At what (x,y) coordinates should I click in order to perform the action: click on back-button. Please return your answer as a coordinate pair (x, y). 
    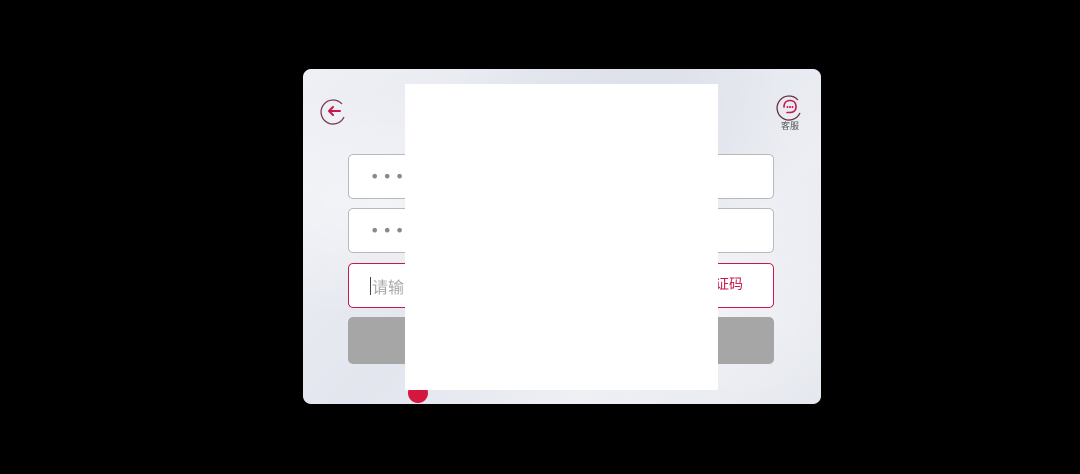
    Looking at the image, I should click on (334, 111).